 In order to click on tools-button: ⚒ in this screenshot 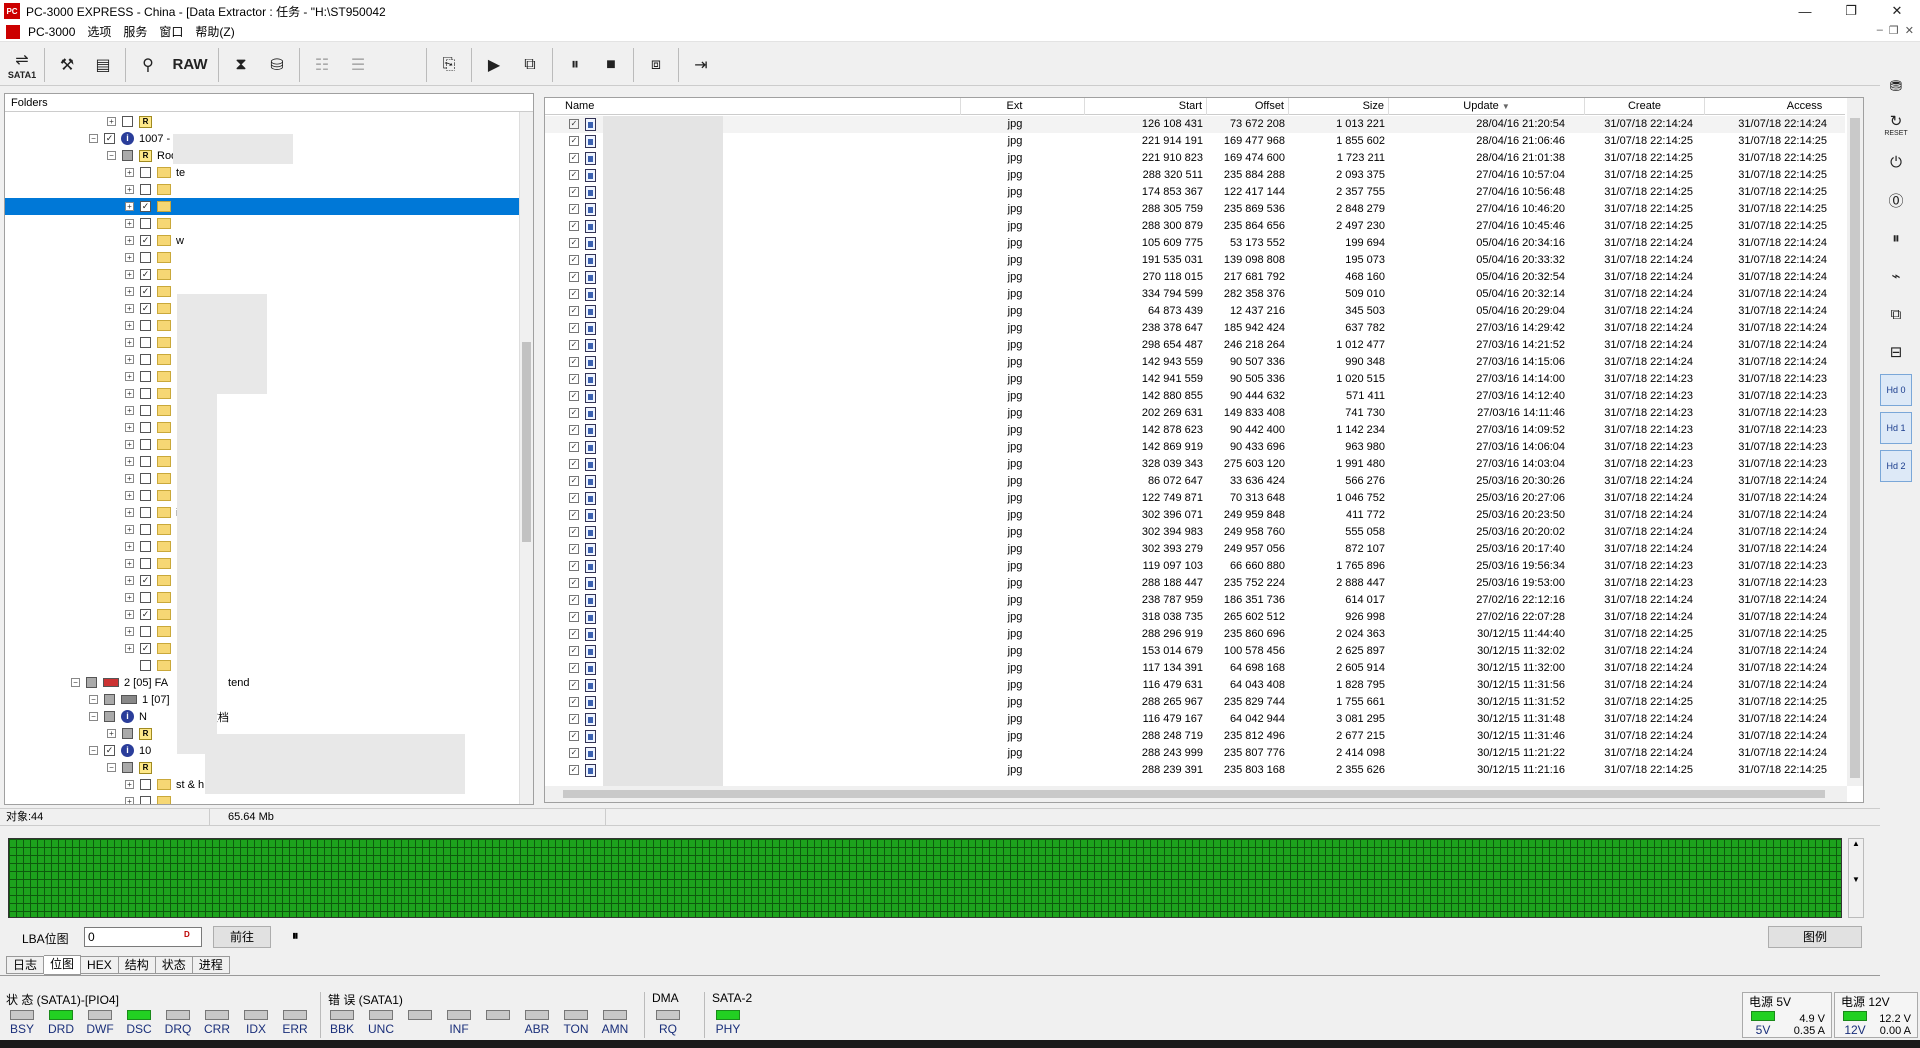, I will do `click(67, 65)`.